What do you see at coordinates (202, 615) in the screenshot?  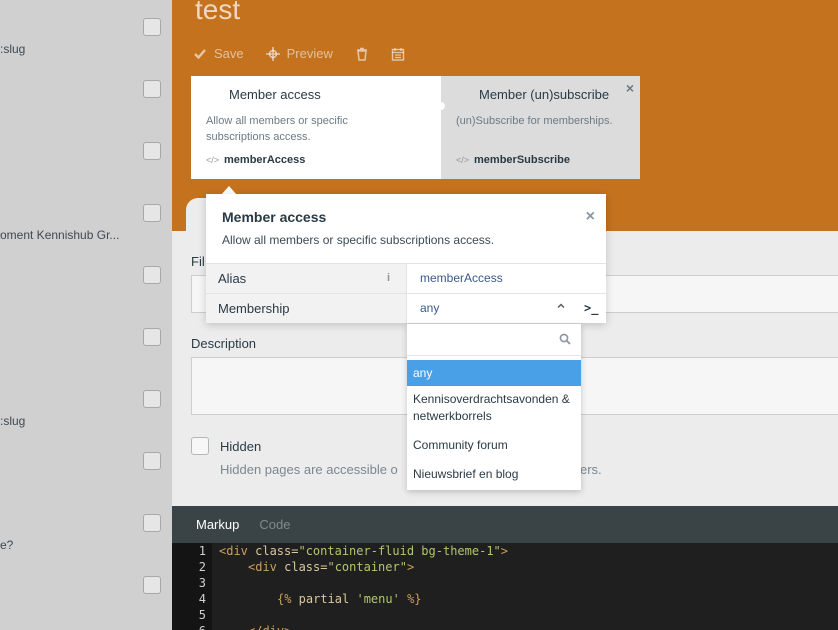 I see `line-number: 5` at bounding box center [202, 615].